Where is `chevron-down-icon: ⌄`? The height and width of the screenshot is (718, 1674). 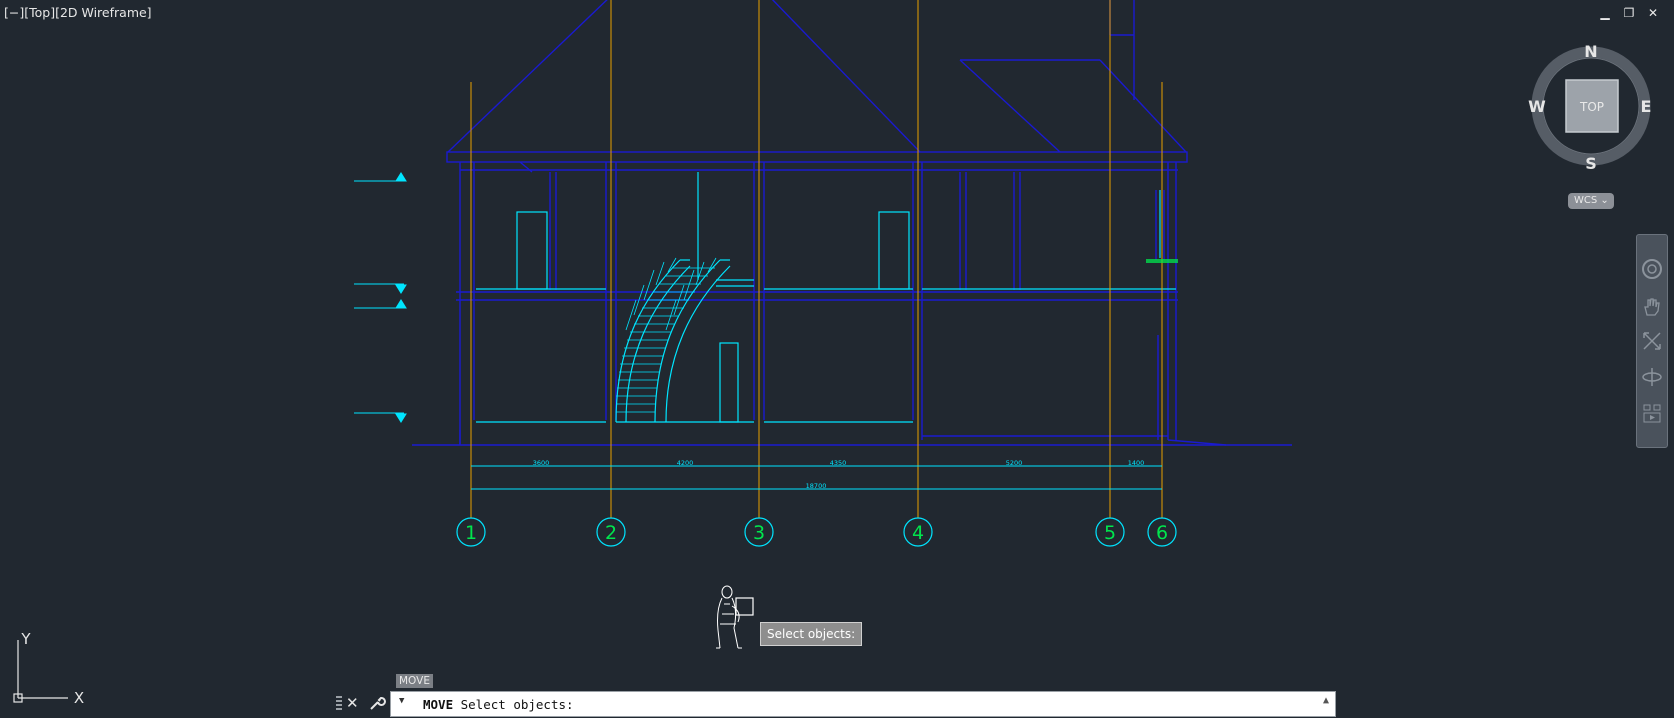
chevron-down-icon: ⌄ is located at coordinates (1604, 200).